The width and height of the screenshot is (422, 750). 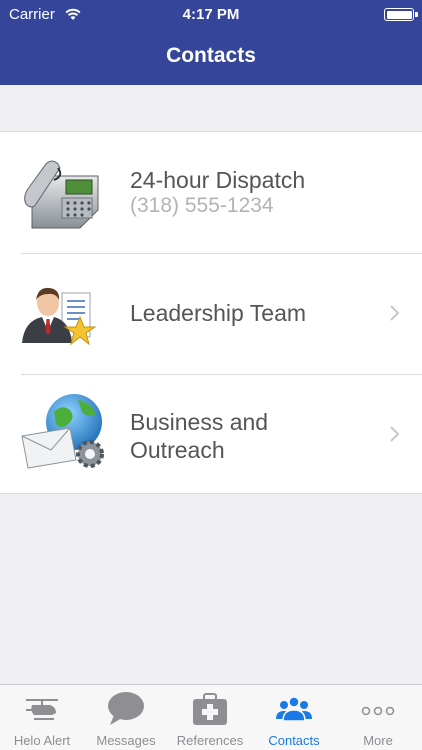 What do you see at coordinates (42, 709) in the screenshot?
I see `helicopter-icon` at bounding box center [42, 709].